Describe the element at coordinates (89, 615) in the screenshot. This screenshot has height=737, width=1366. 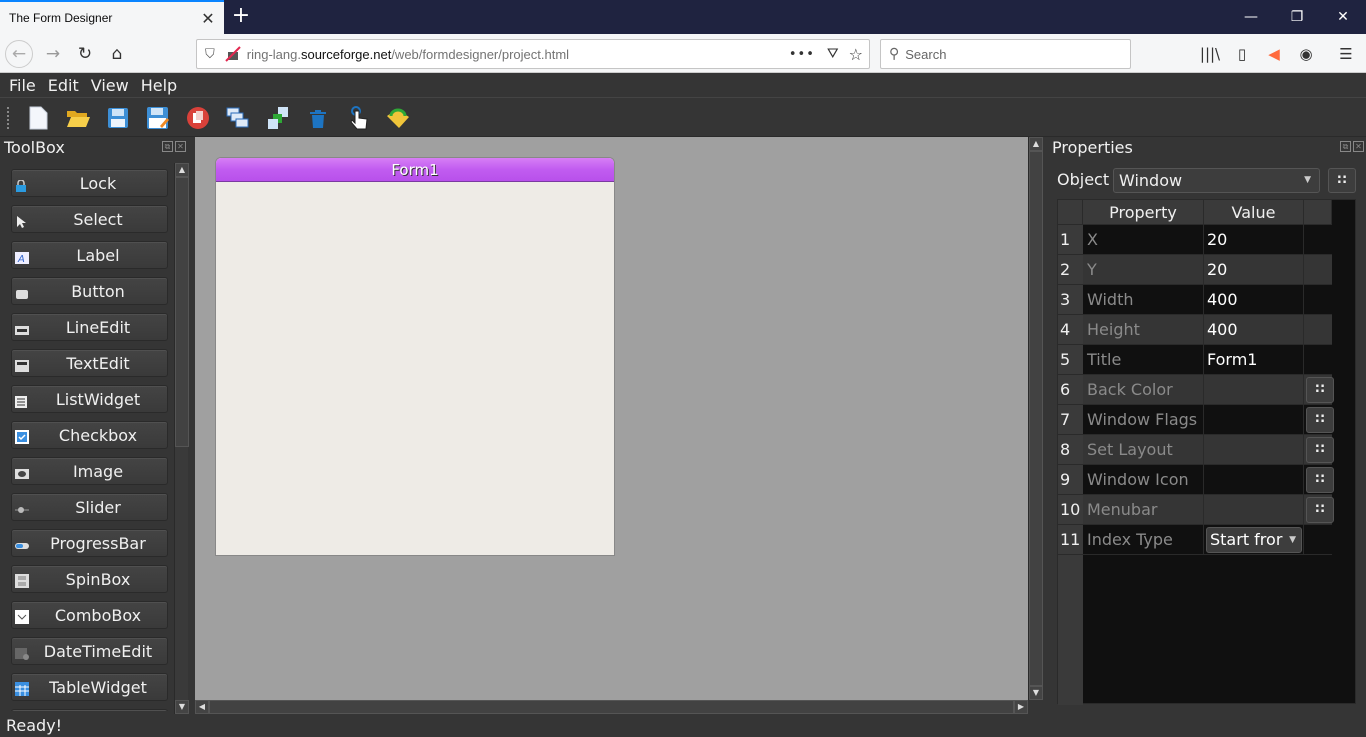
I see `toolbox-item-combobox: ComboBox` at that location.